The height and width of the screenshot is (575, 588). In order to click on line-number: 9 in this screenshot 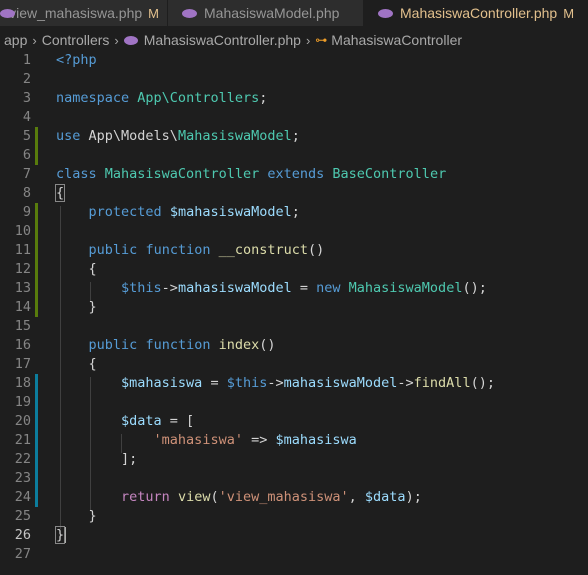, I will do `click(26, 212)`.